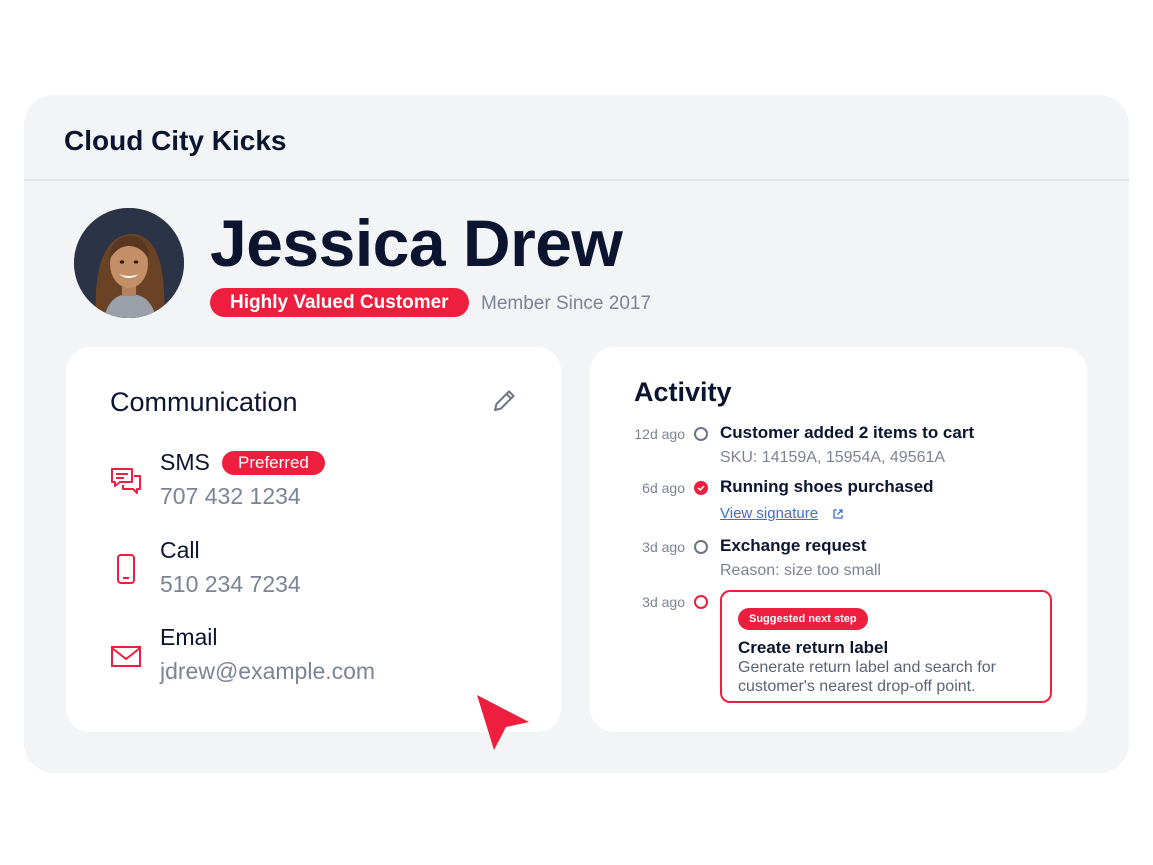  What do you see at coordinates (126, 656) in the screenshot?
I see `envelope-icon` at bounding box center [126, 656].